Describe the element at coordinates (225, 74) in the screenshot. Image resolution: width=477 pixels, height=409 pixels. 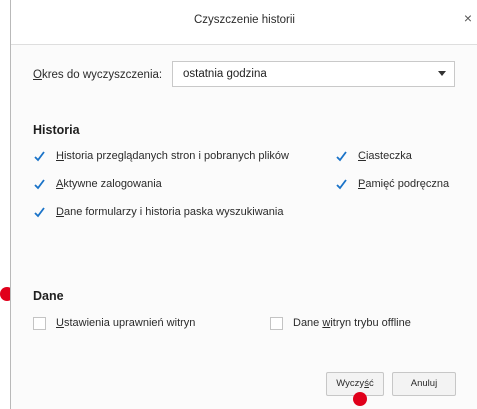
I see `time-range-value: ostatnia godzina` at that location.